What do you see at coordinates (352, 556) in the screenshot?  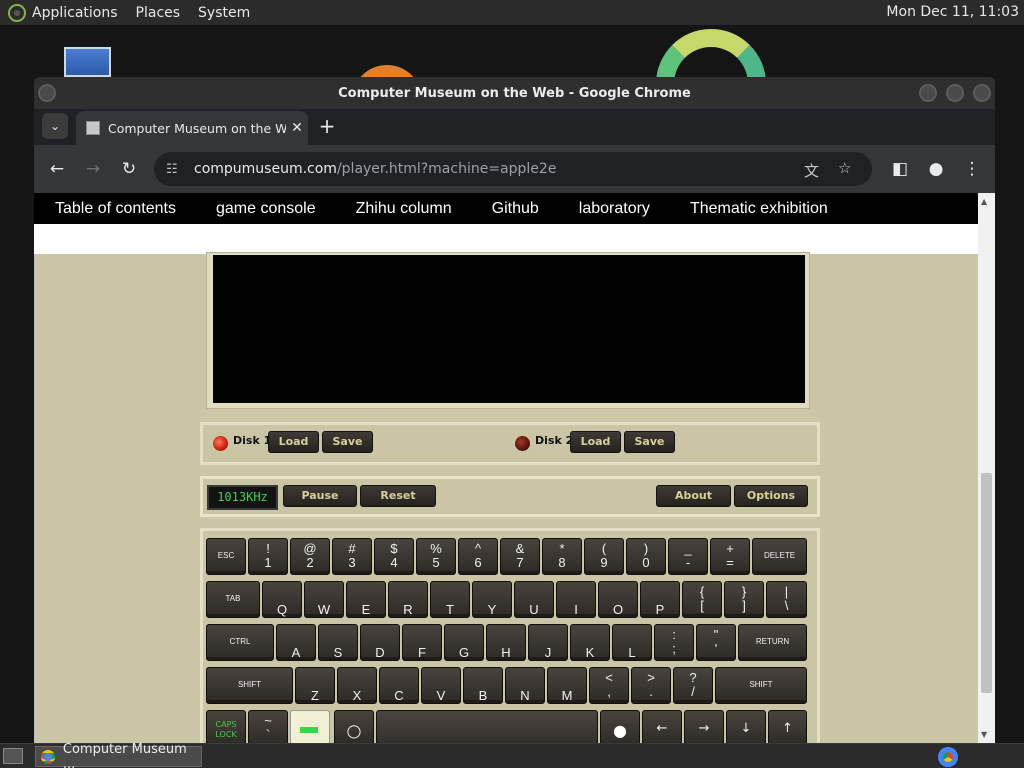 I see `key-symbol: #3` at bounding box center [352, 556].